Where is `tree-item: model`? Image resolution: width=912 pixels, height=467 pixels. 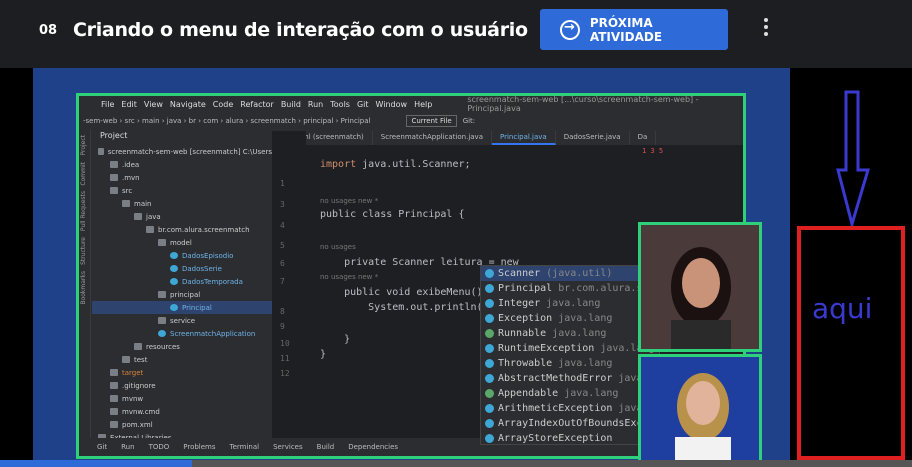
tree-item: model is located at coordinates (182, 242).